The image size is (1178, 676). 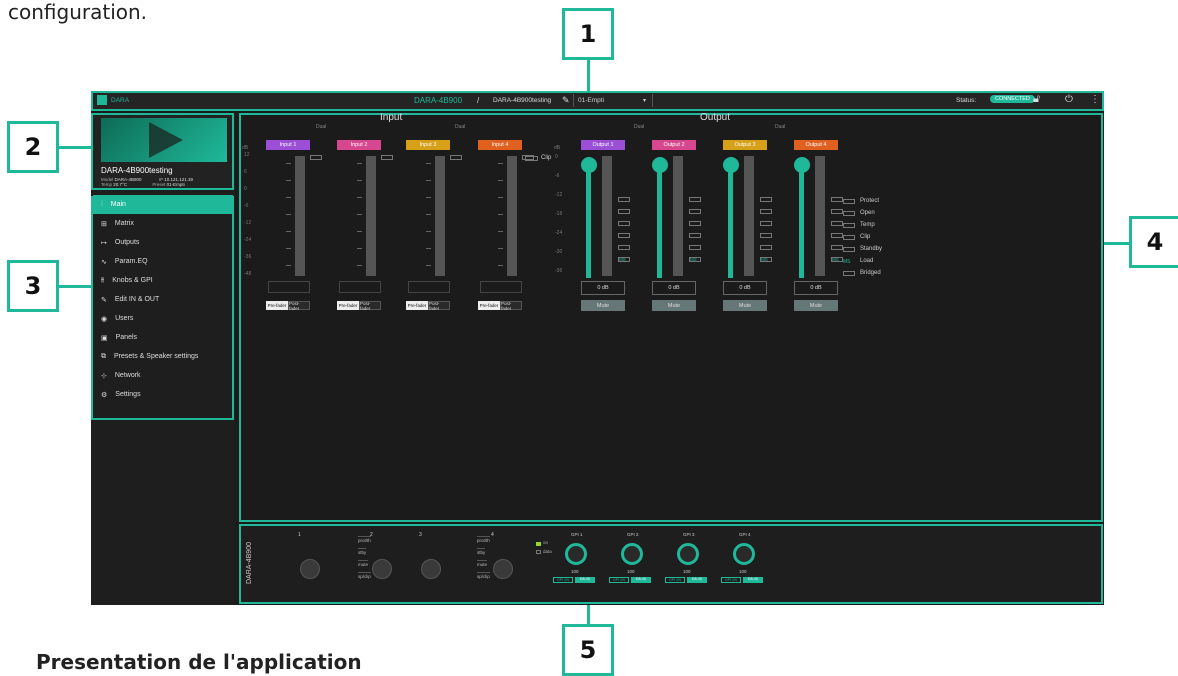 What do you see at coordinates (162, 308) in the screenshot?
I see `highlight-nav-menu` at bounding box center [162, 308].